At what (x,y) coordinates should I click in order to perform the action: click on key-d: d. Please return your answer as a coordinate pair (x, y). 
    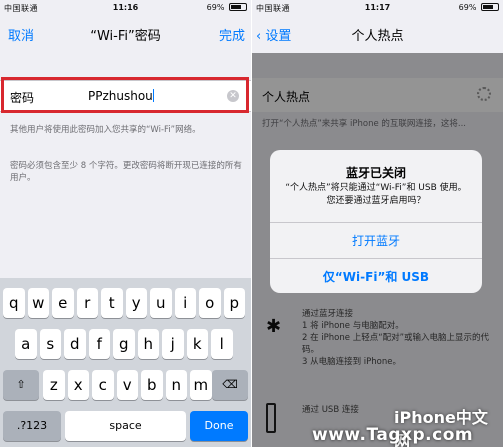
    Looking at the image, I should click on (75, 344).